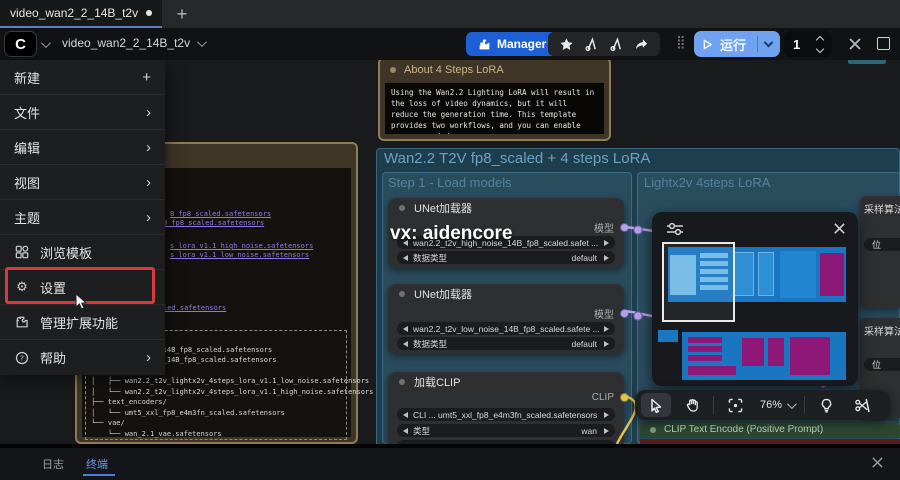 Image resolution: width=900 pixels, height=480 pixels. What do you see at coordinates (855, 44) in the screenshot?
I see `interrupt-close-icon` at bounding box center [855, 44].